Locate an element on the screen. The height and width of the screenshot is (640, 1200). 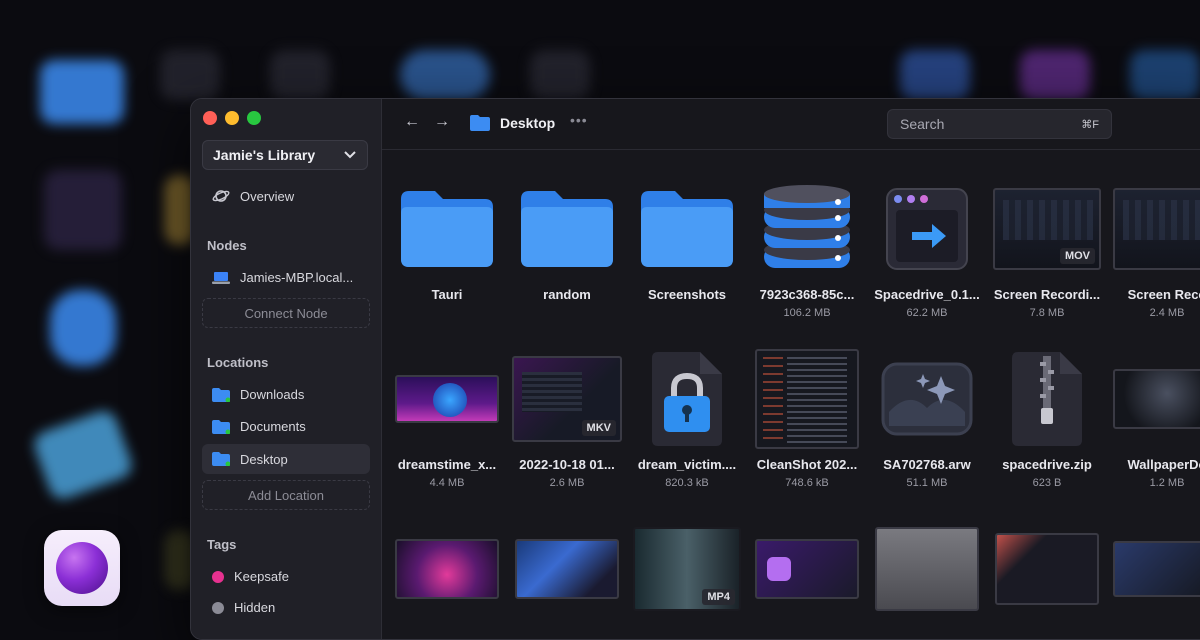
file-tile: Spacedrive_0.1... 62.2 MB is located at coordinates (927, 249).